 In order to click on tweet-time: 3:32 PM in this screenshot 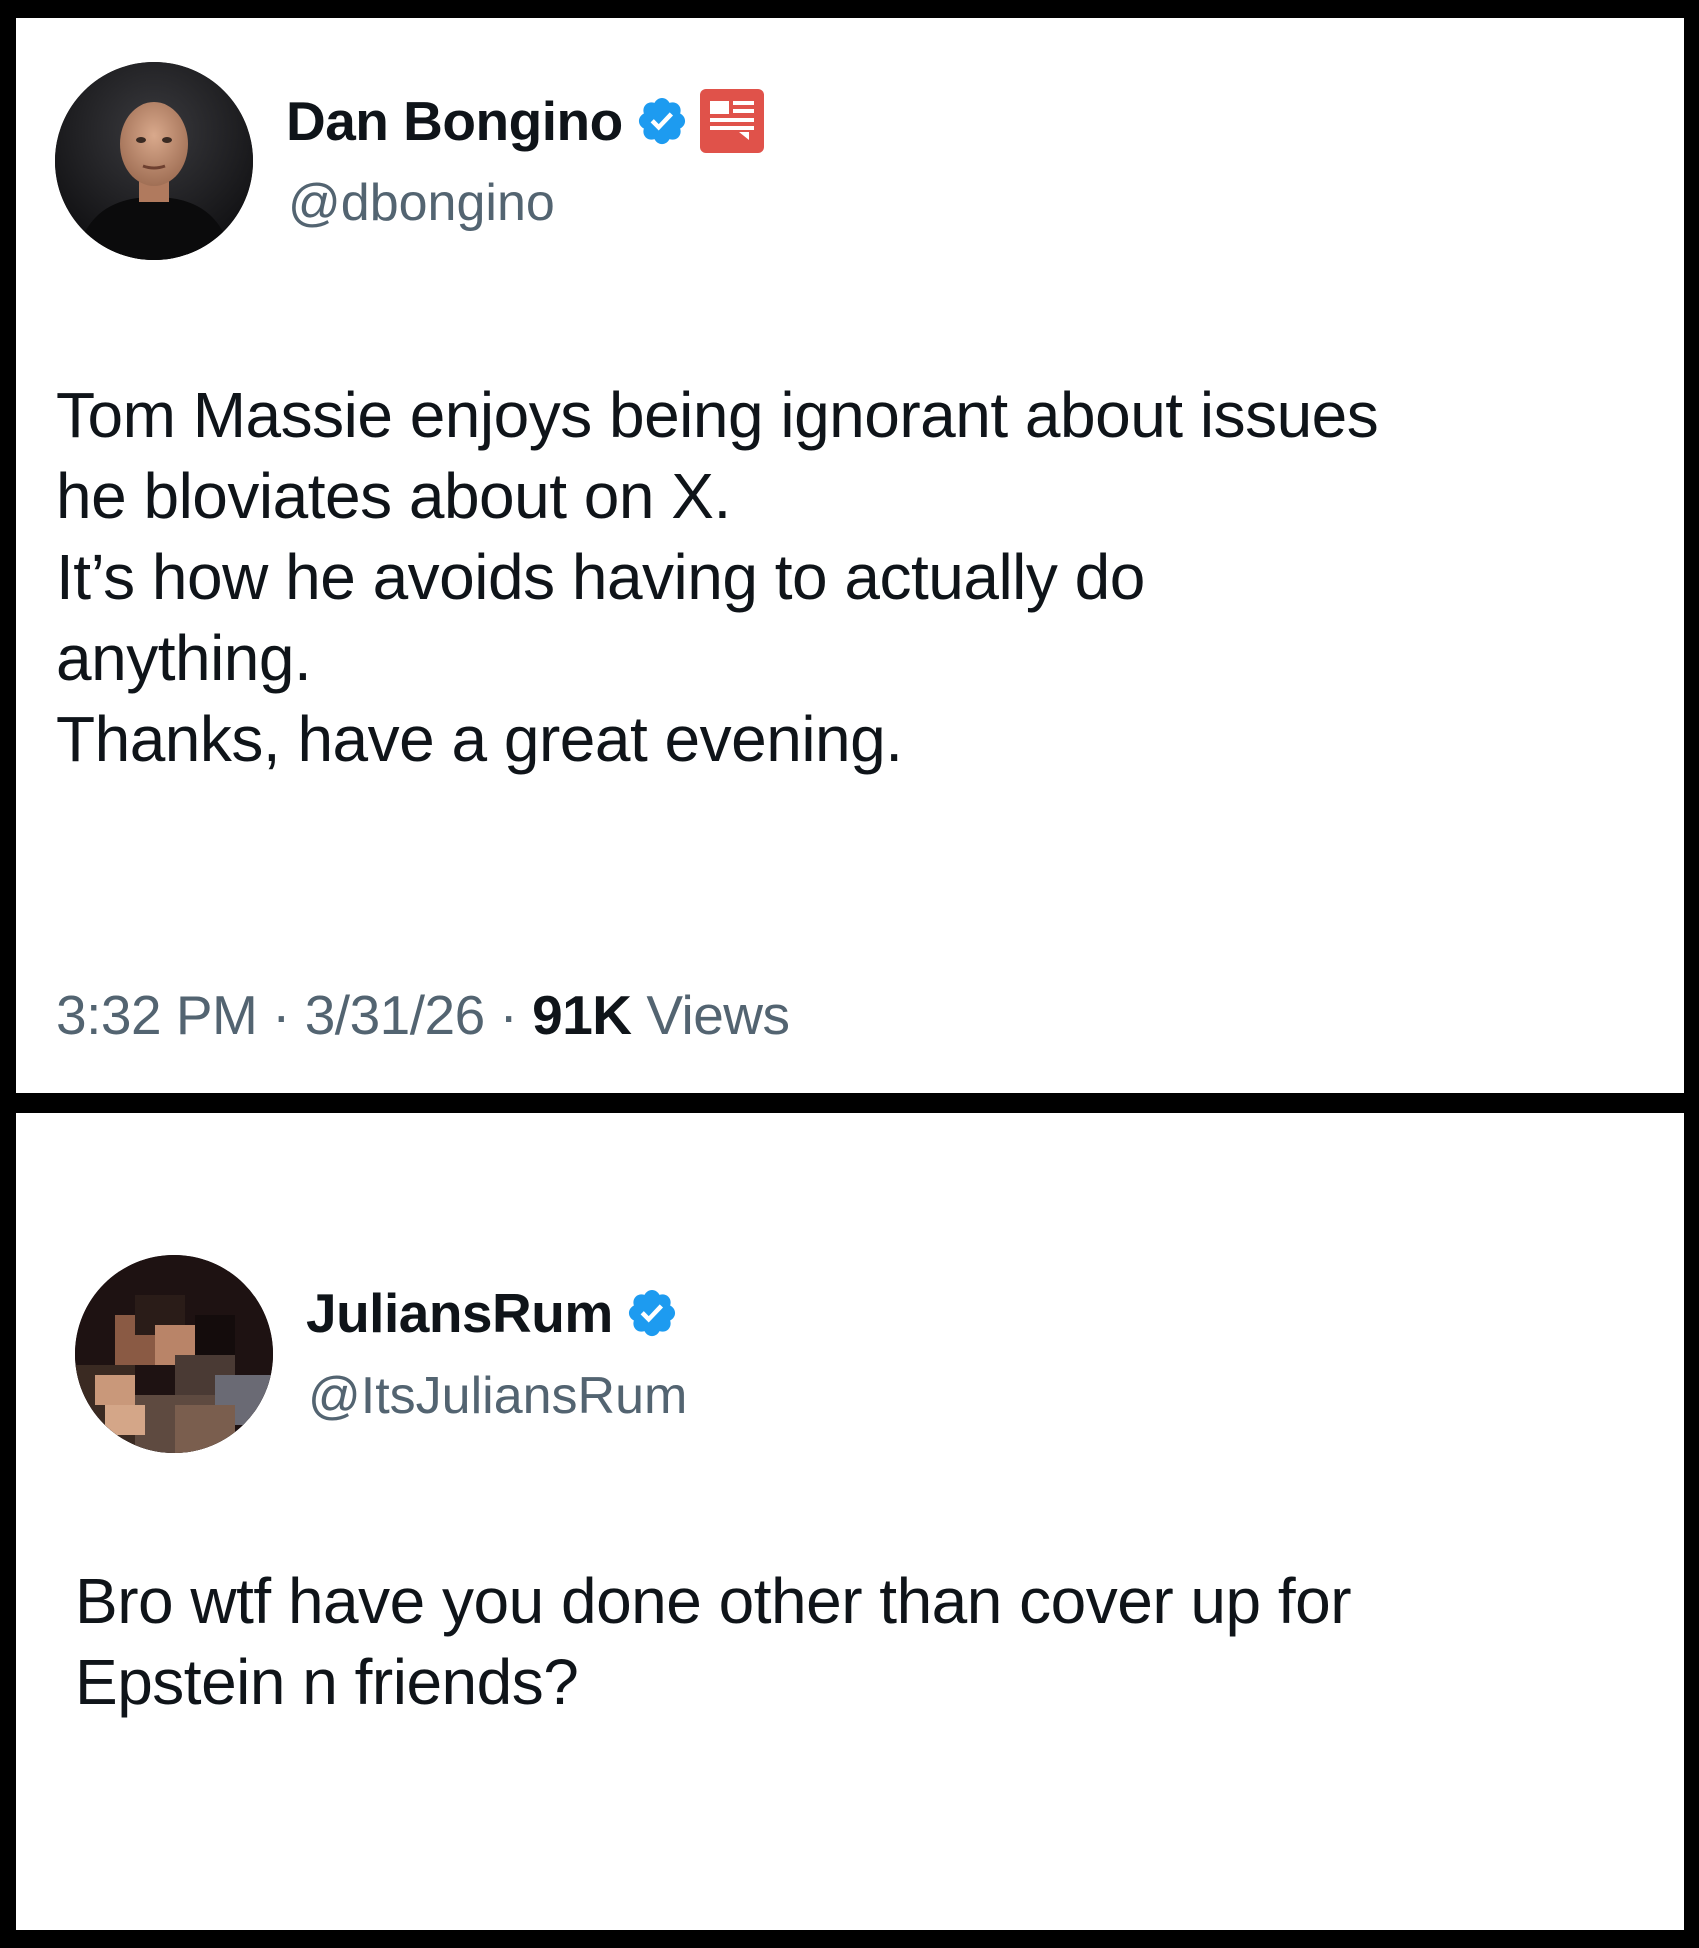, I will do `click(157, 1015)`.